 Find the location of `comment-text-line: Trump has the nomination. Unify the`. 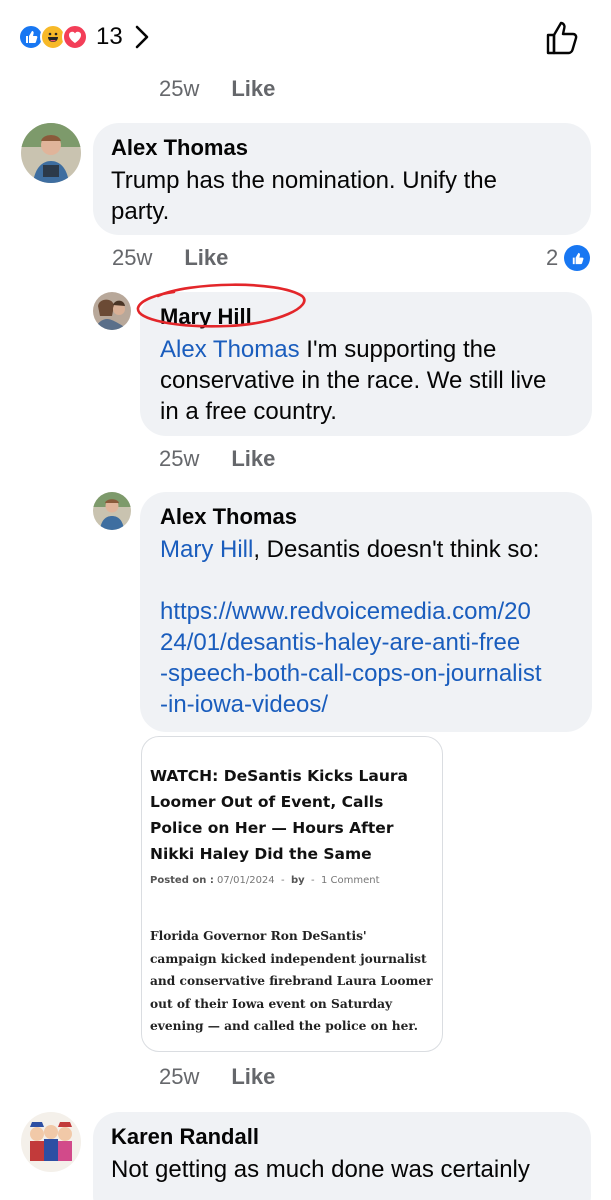

comment-text-line: Trump has the nomination. Unify the is located at coordinates (304, 180).